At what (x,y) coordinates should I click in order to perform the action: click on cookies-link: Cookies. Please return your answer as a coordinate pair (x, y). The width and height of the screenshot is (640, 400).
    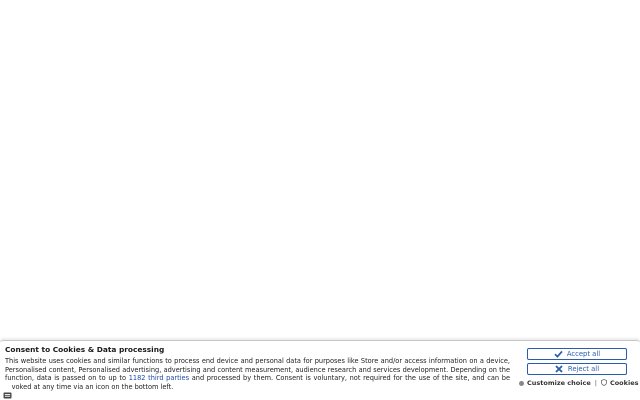
    Looking at the image, I should click on (620, 383).